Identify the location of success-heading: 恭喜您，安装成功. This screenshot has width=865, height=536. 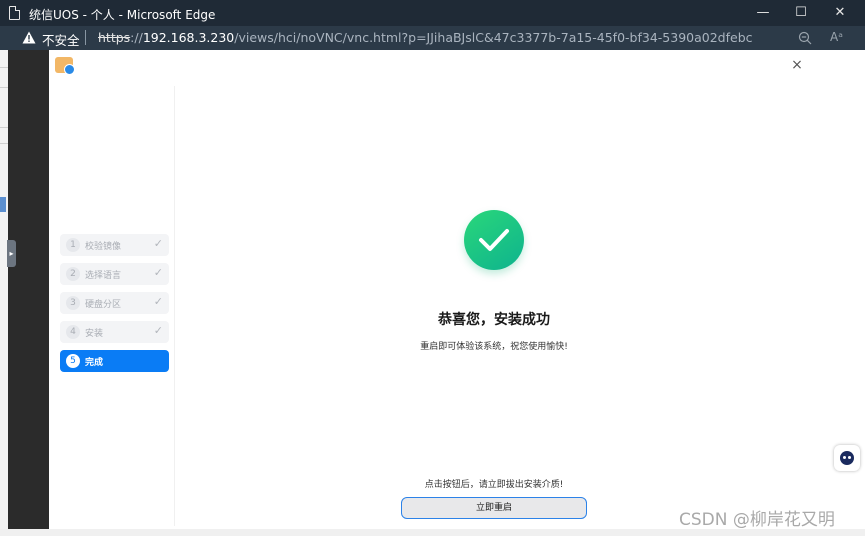
(494, 320).